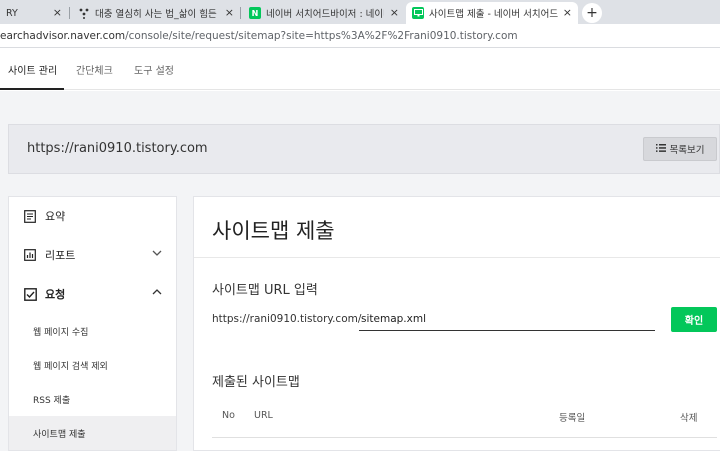  I want to click on checkbox-icon, so click(30, 294).